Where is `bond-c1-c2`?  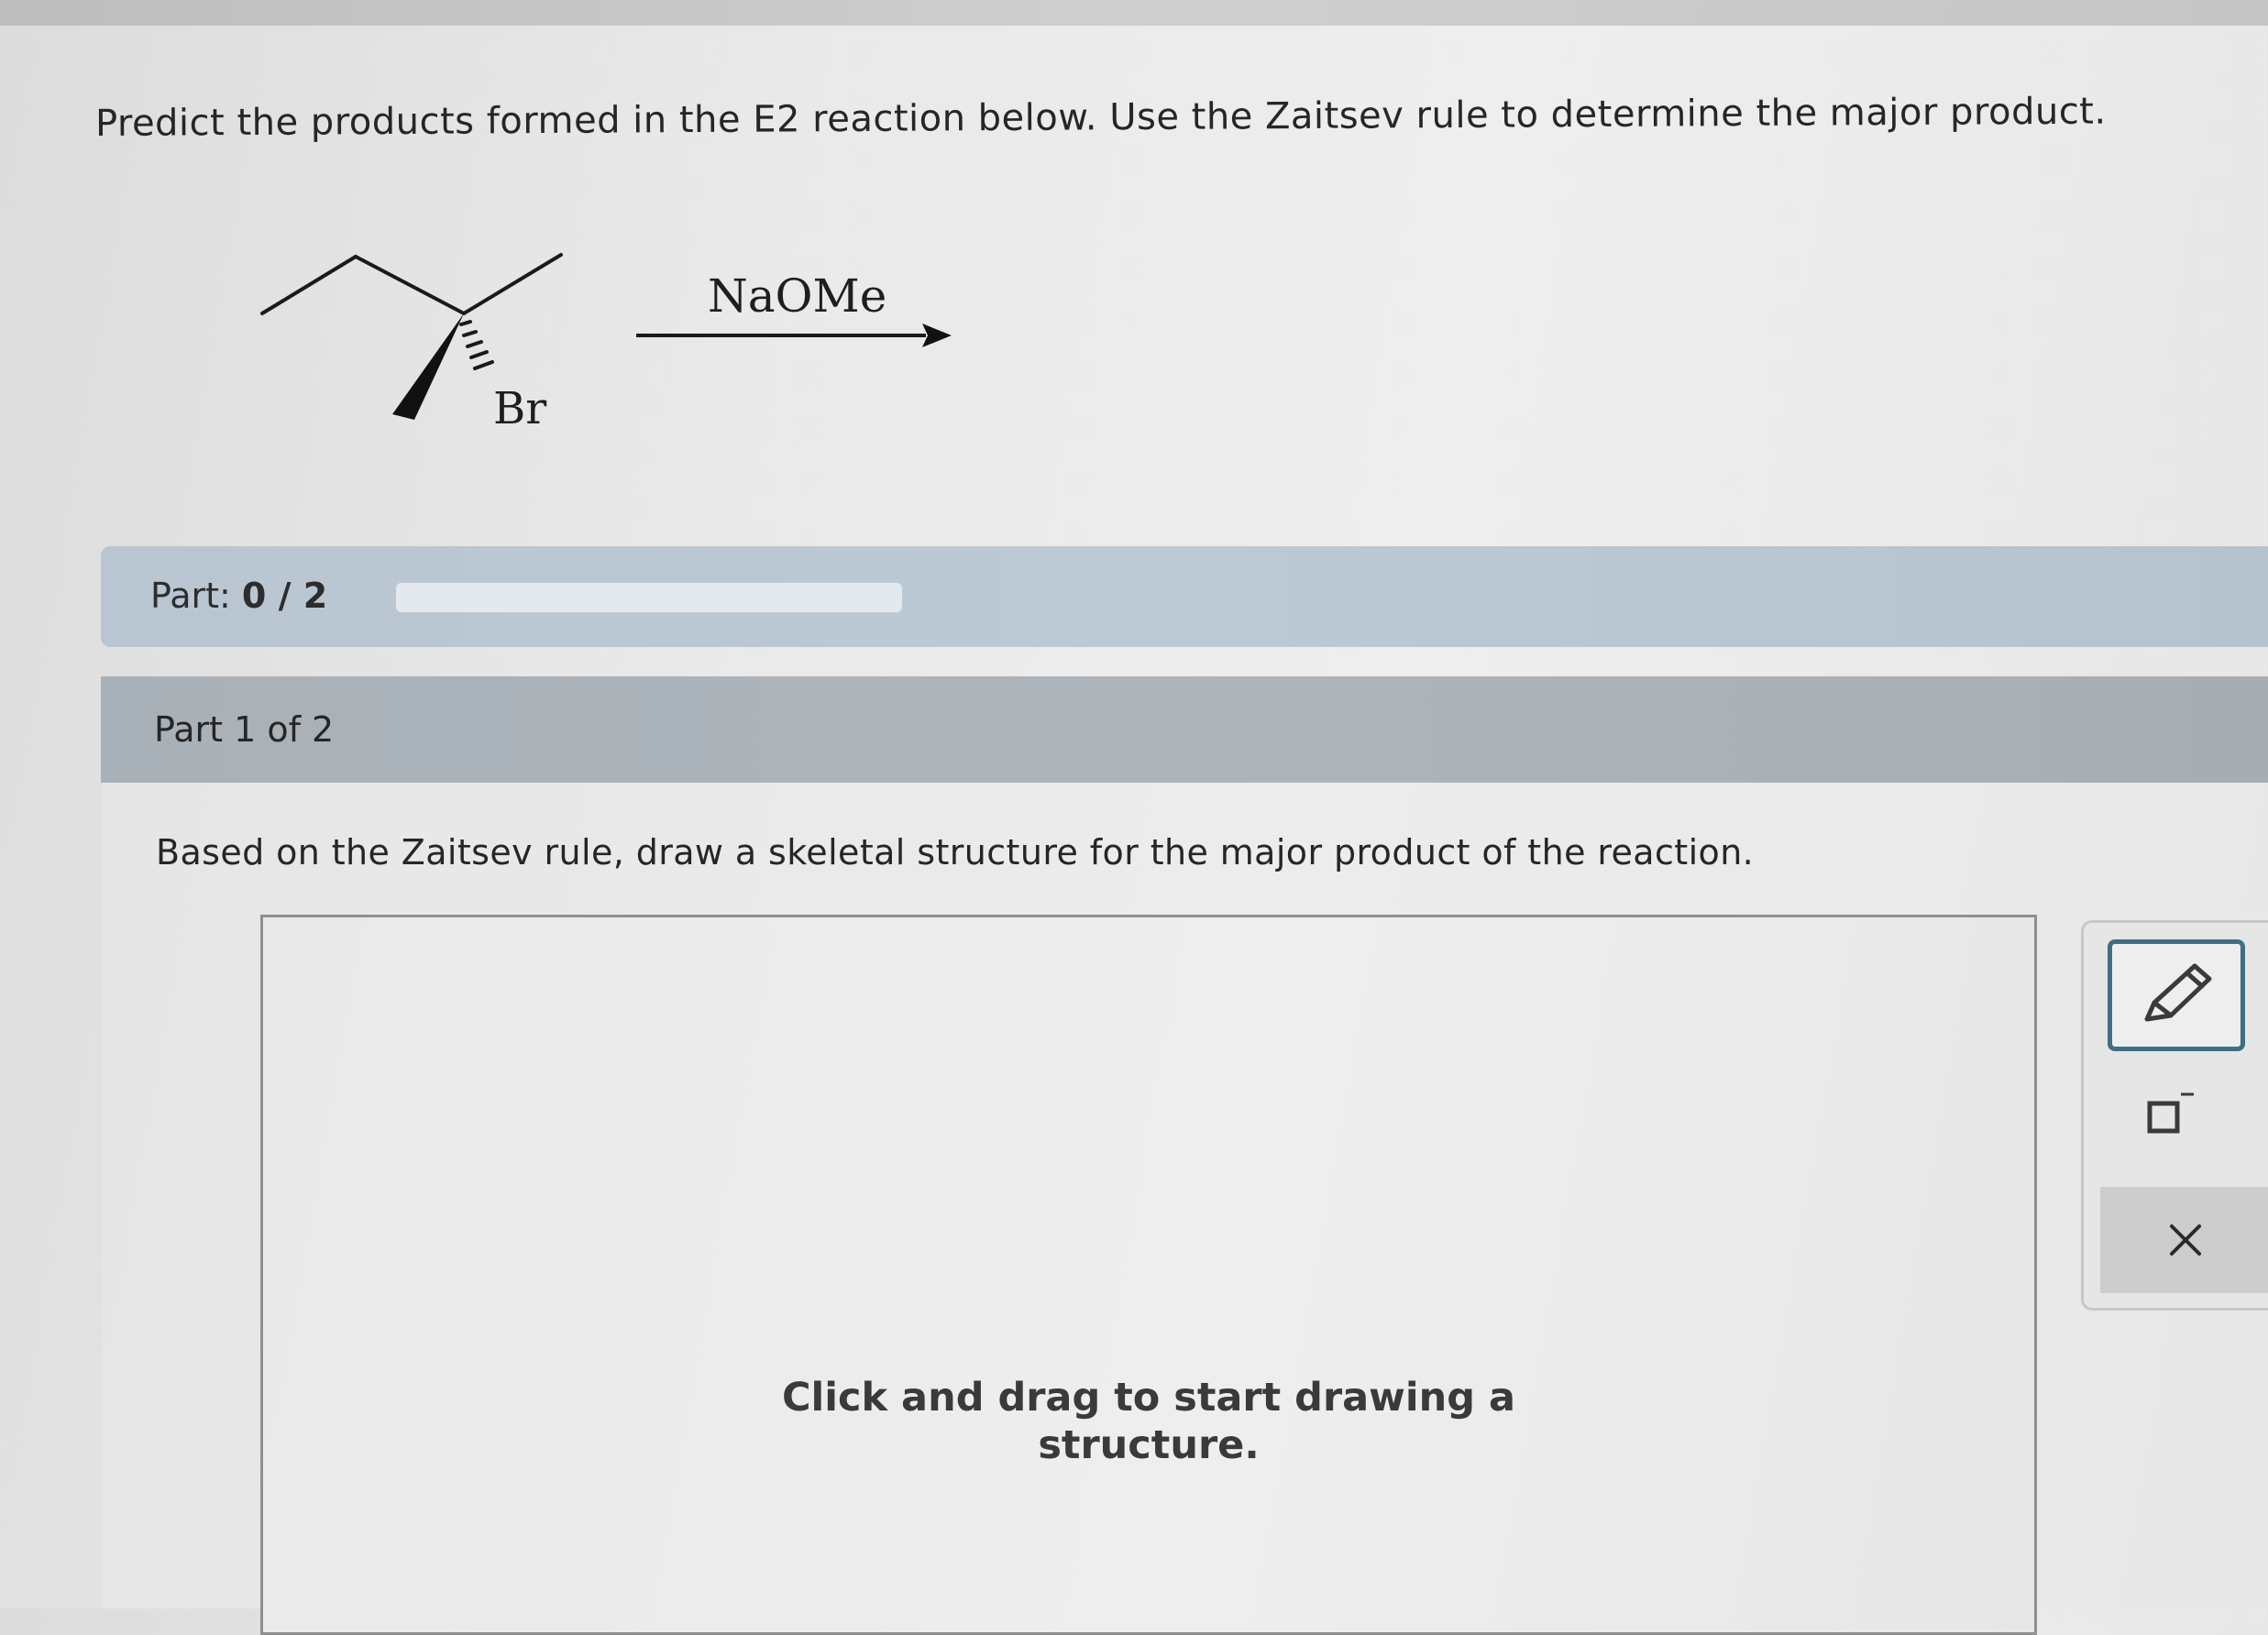 bond-c1-c2 is located at coordinates (309, 285).